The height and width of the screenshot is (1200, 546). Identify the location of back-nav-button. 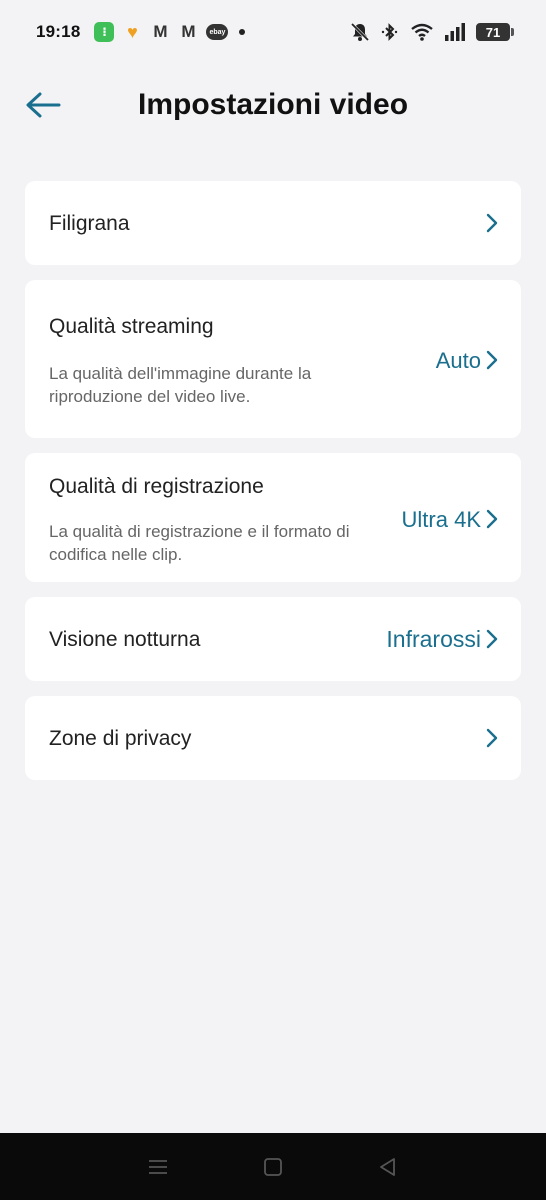
(388, 1167).